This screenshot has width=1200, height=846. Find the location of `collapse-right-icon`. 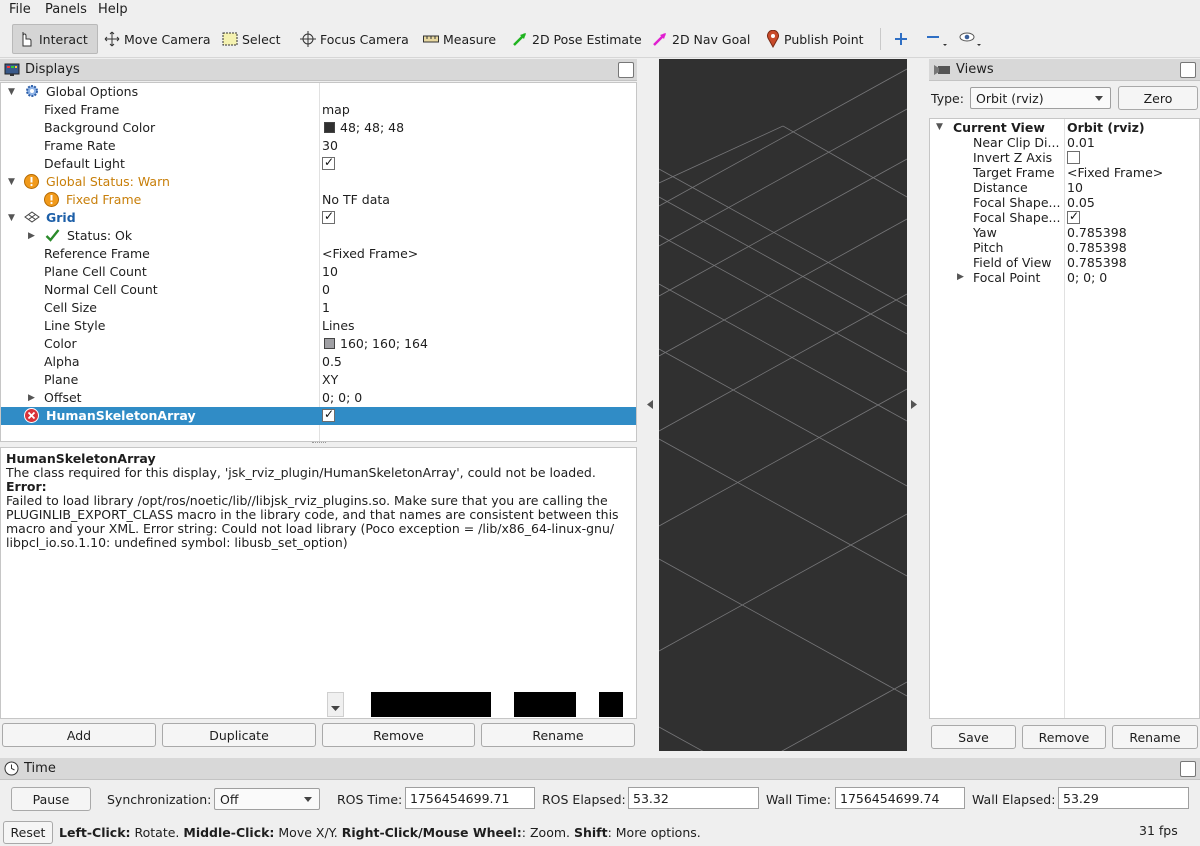

collapse-right-icon is located at coordinates (914, 404).